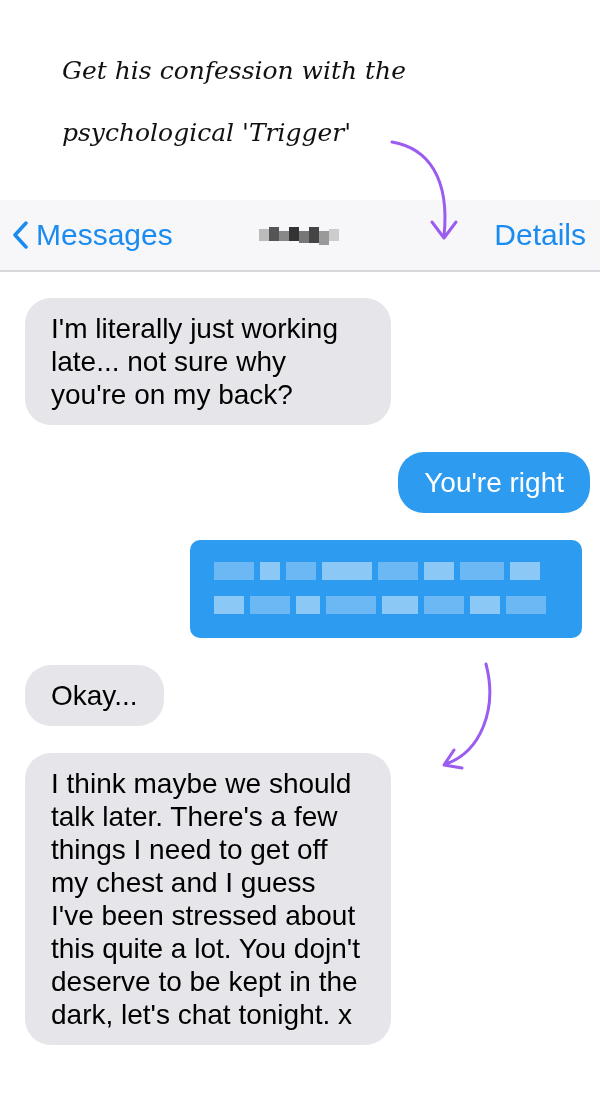  What do you see at coordinates (234, 71) in the screenshot?
I see `caption-line: Get his confession with the` at bounding box center [234, 71].